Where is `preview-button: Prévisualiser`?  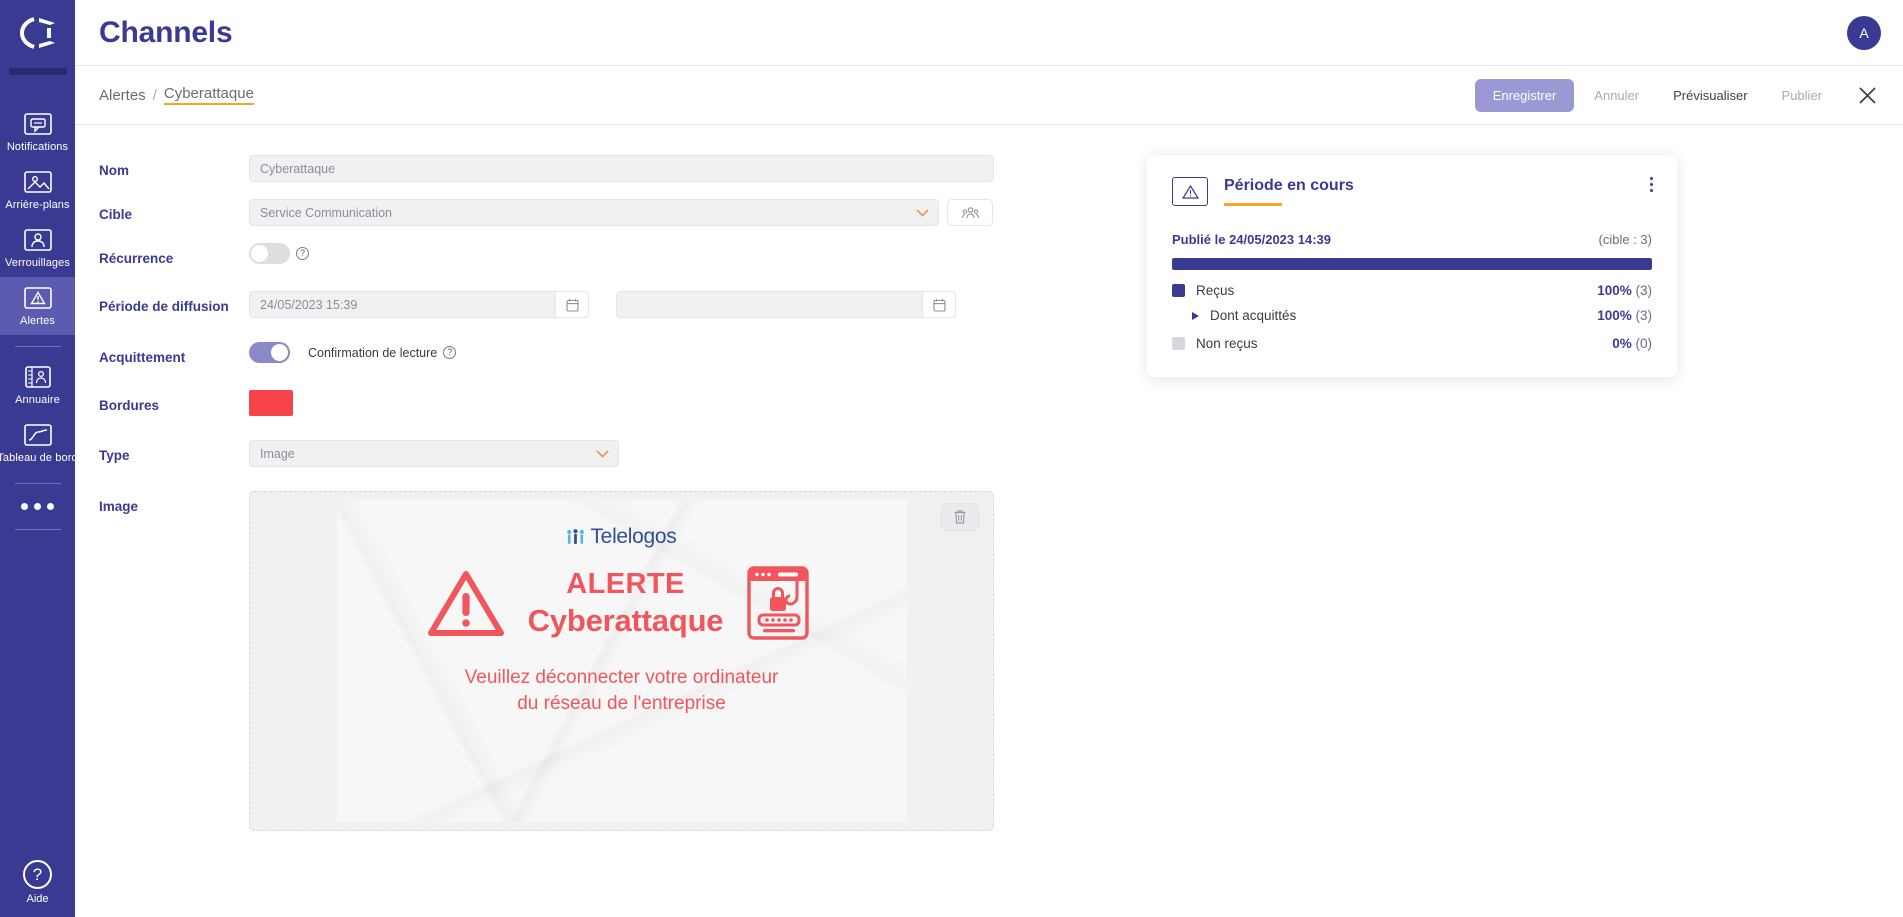 preview-button: Prévisualiser is located at coordinates (1710, 95).